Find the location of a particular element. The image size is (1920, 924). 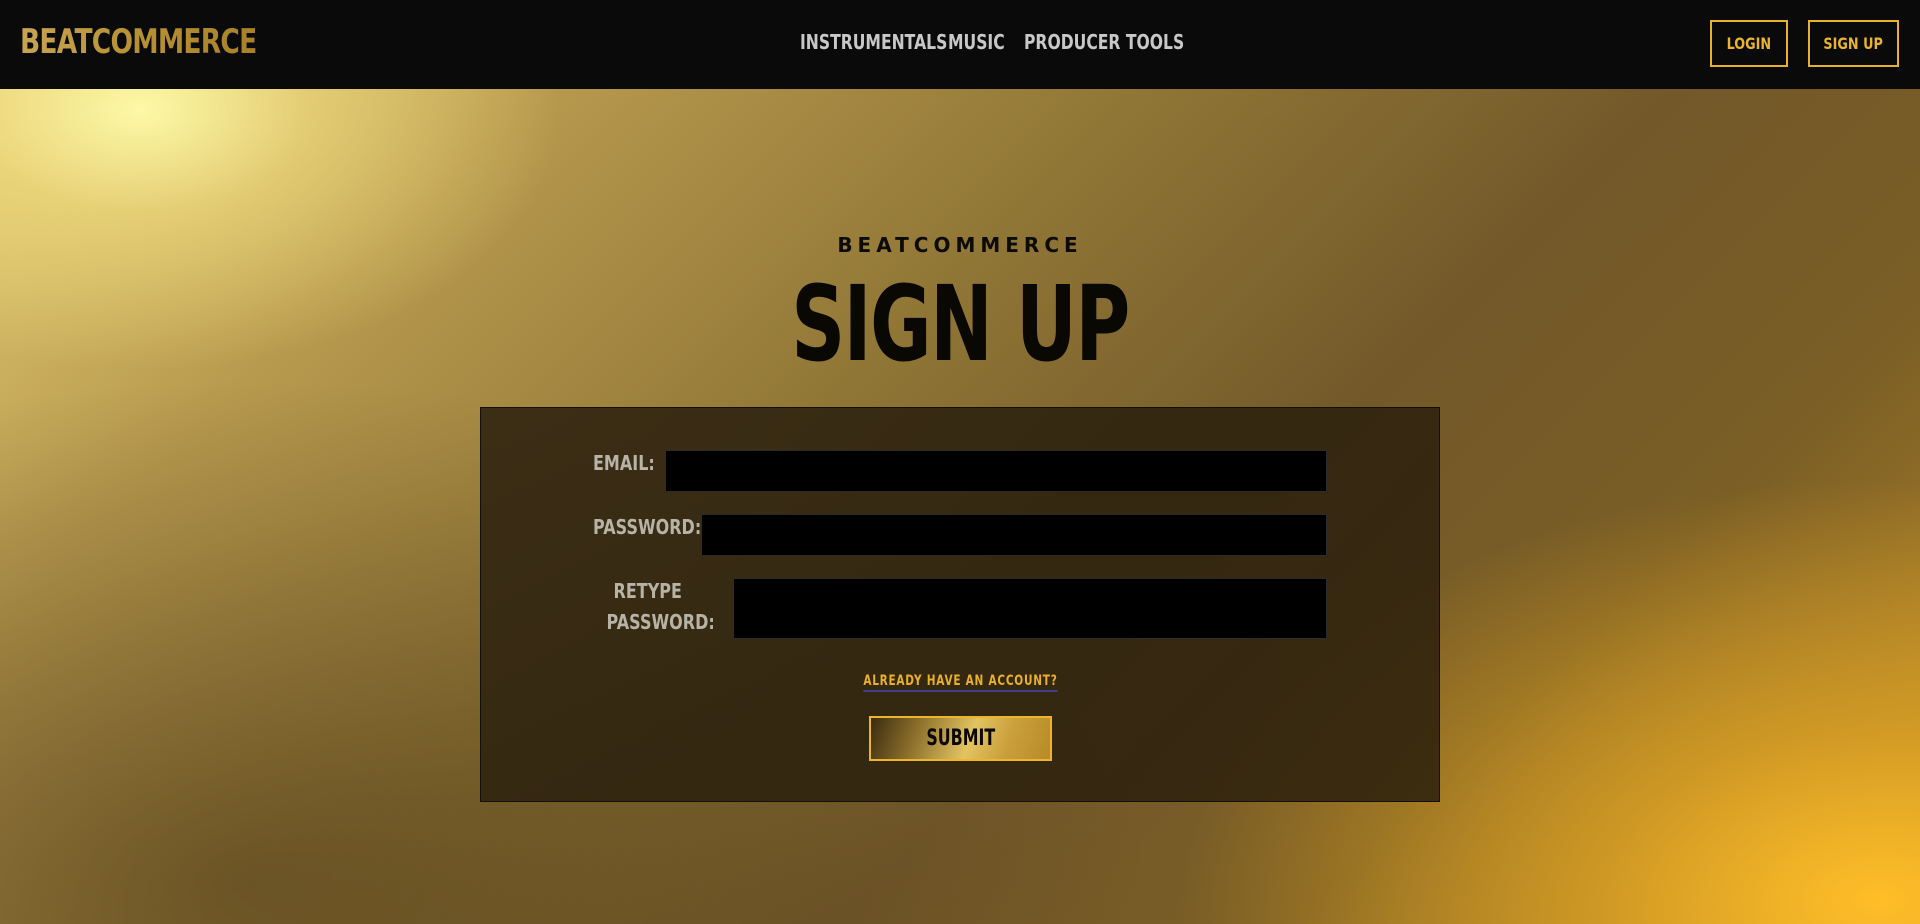

page-title: SIGN UP is located at coordinates (960, 324).